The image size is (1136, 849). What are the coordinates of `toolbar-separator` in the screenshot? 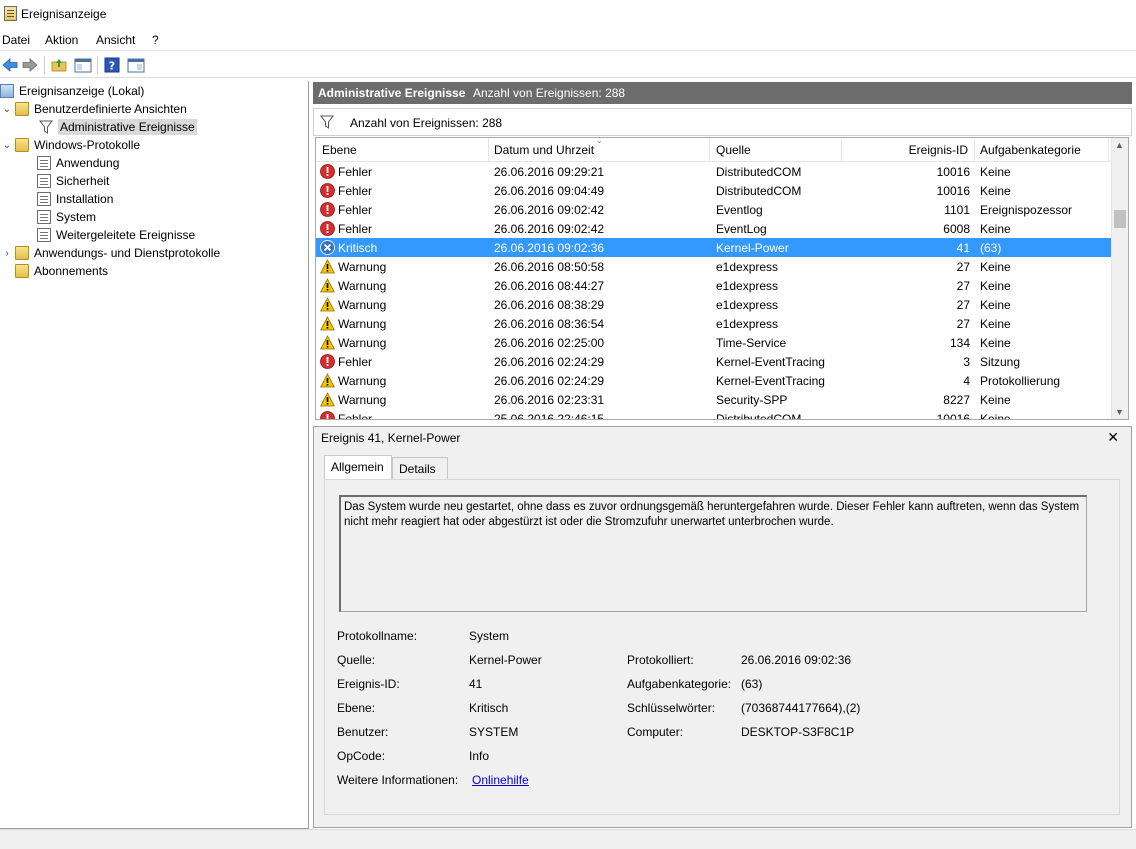 It's located at (97, 65).